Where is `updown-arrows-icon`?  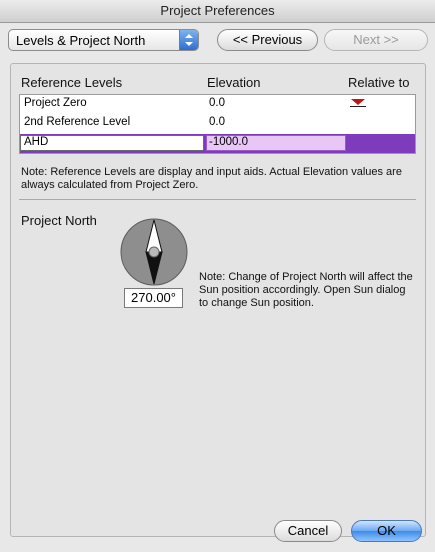 updown-arrows-icon is located at coordinates (188, 40).